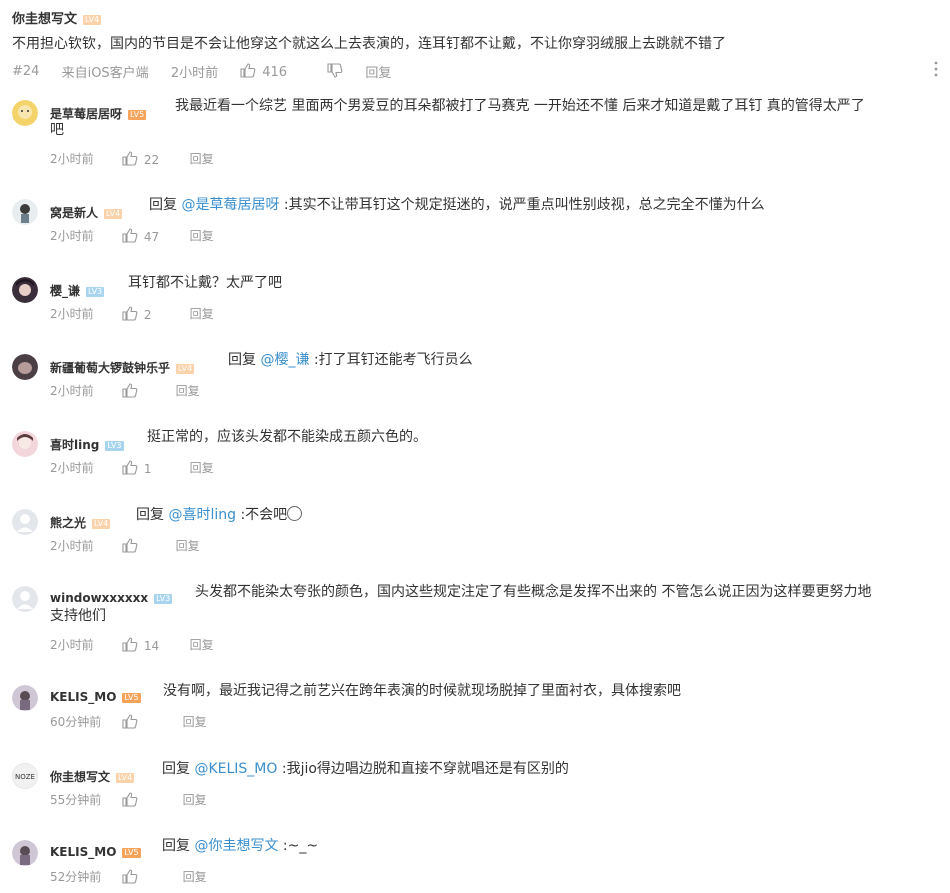  I want to click on reply-meta: 2小时前 2 回复, so click(132, 313).